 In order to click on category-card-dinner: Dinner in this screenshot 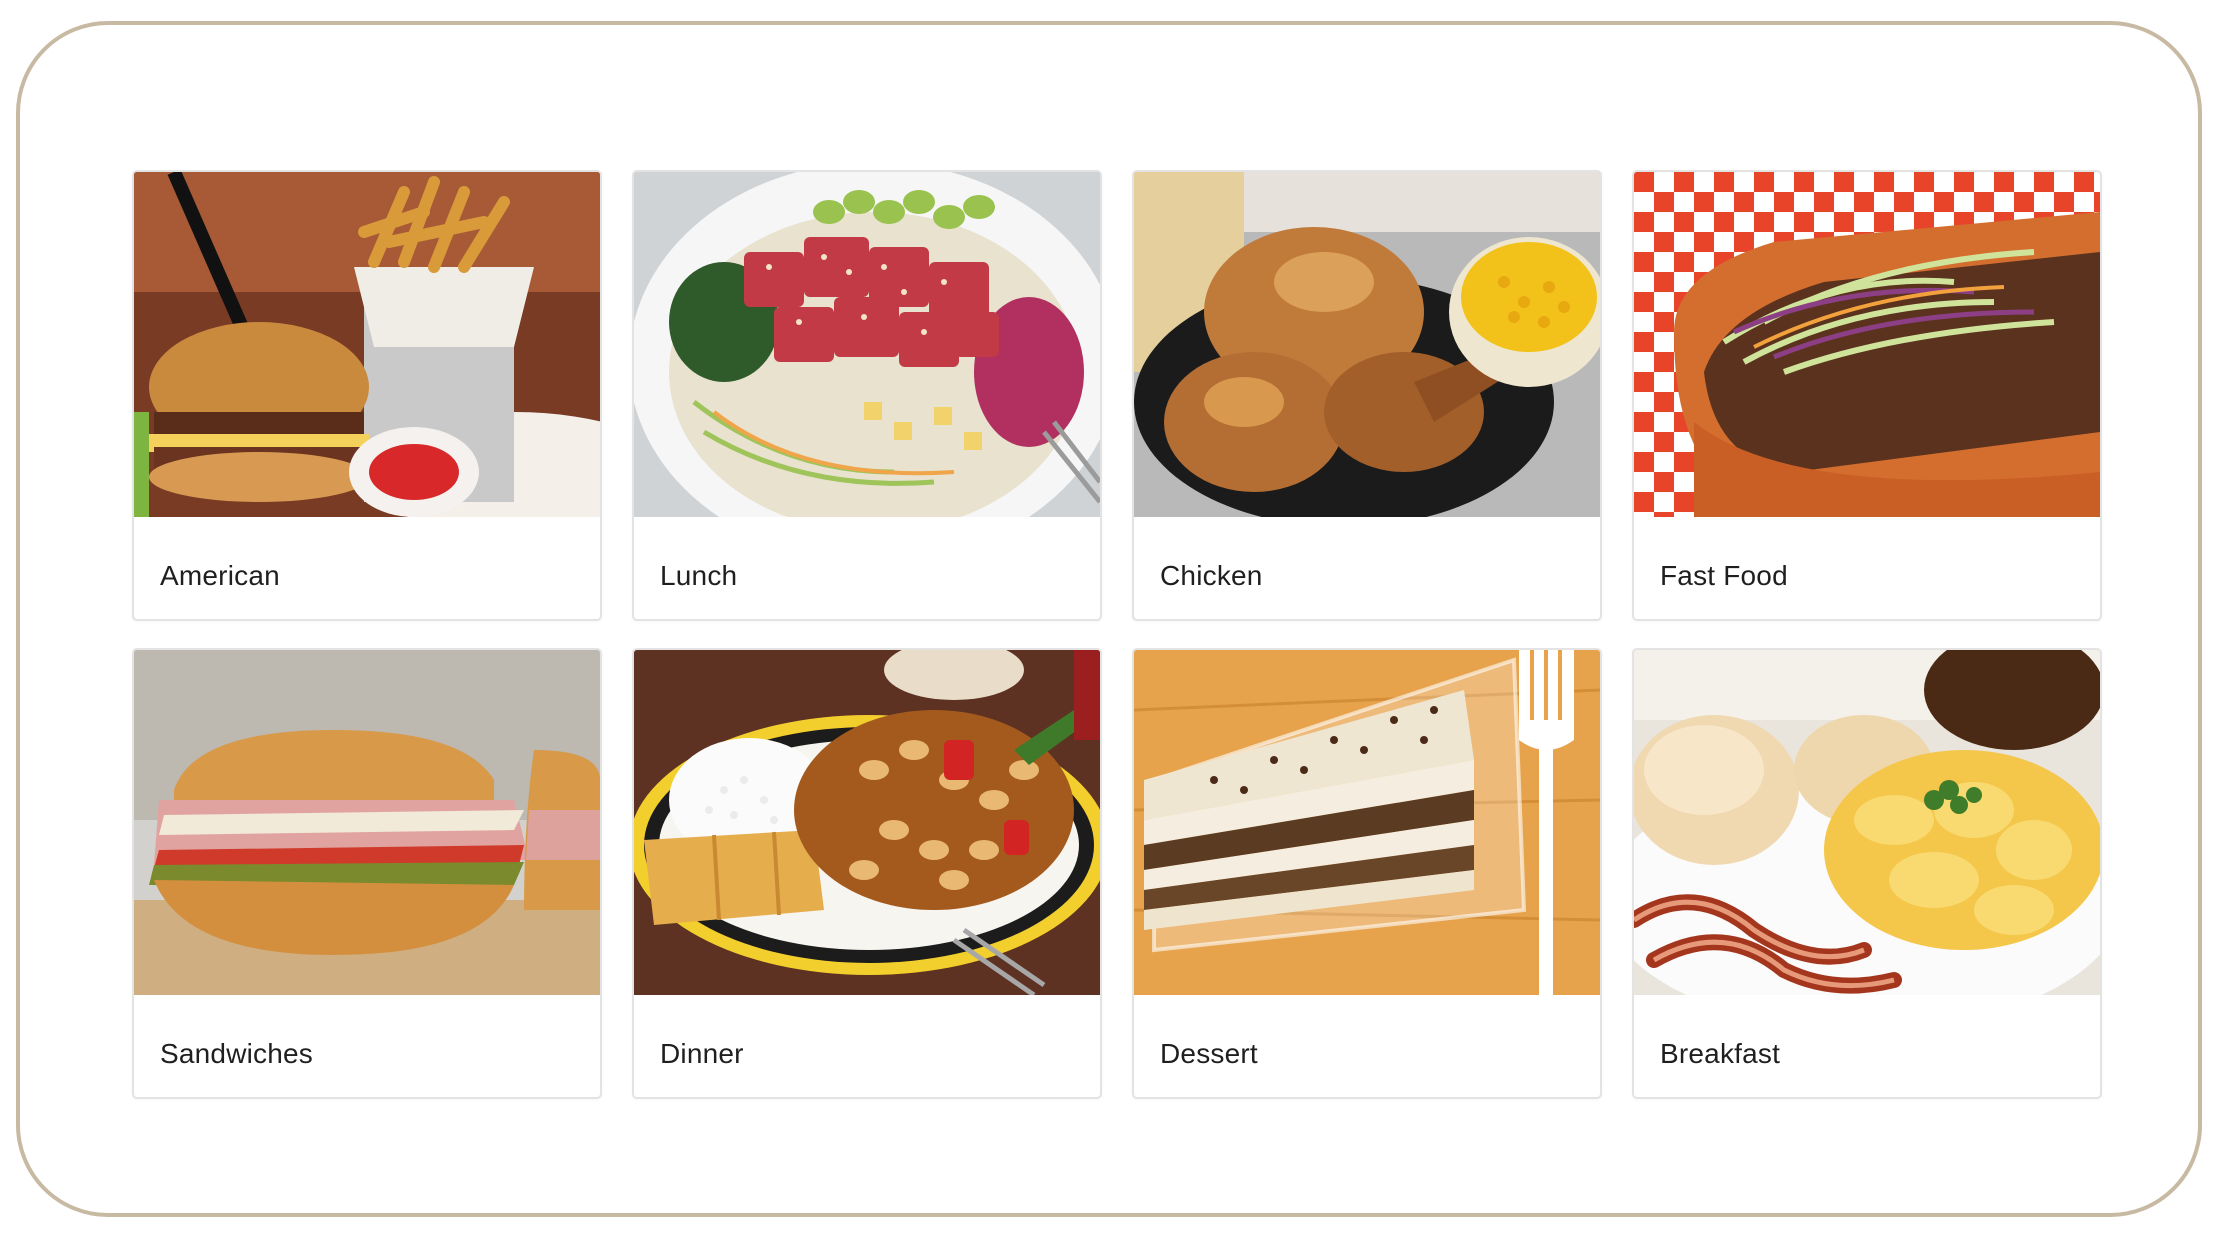, I will do `click(867, 873)`.